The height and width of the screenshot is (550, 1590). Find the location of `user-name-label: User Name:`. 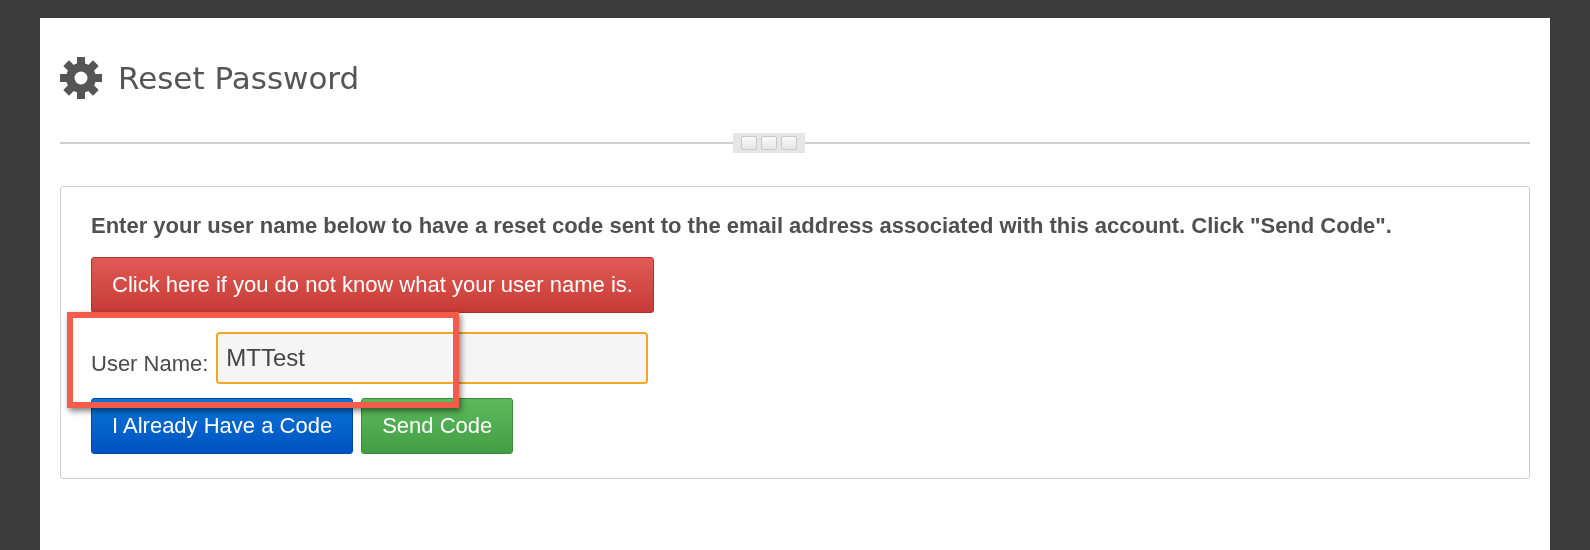

user-name-label: User Name: is located at coordinates (150, 363).